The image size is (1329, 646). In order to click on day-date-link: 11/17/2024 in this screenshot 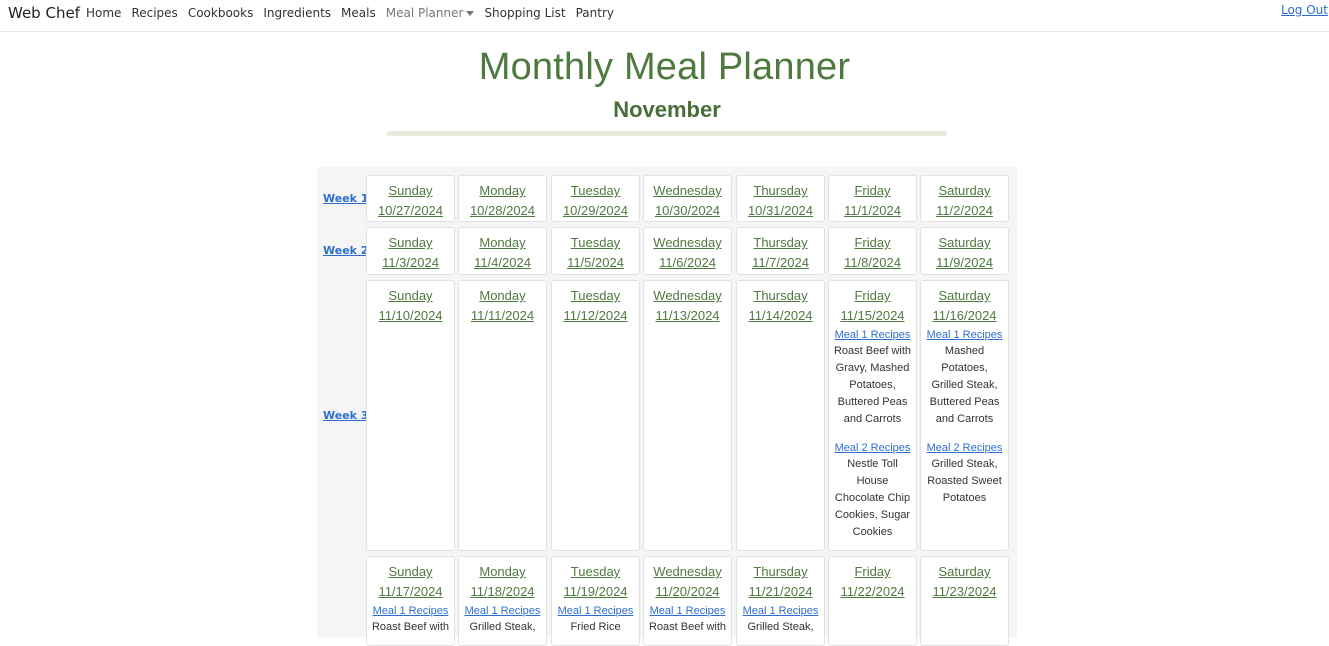, I will do `click(410, 592)`.